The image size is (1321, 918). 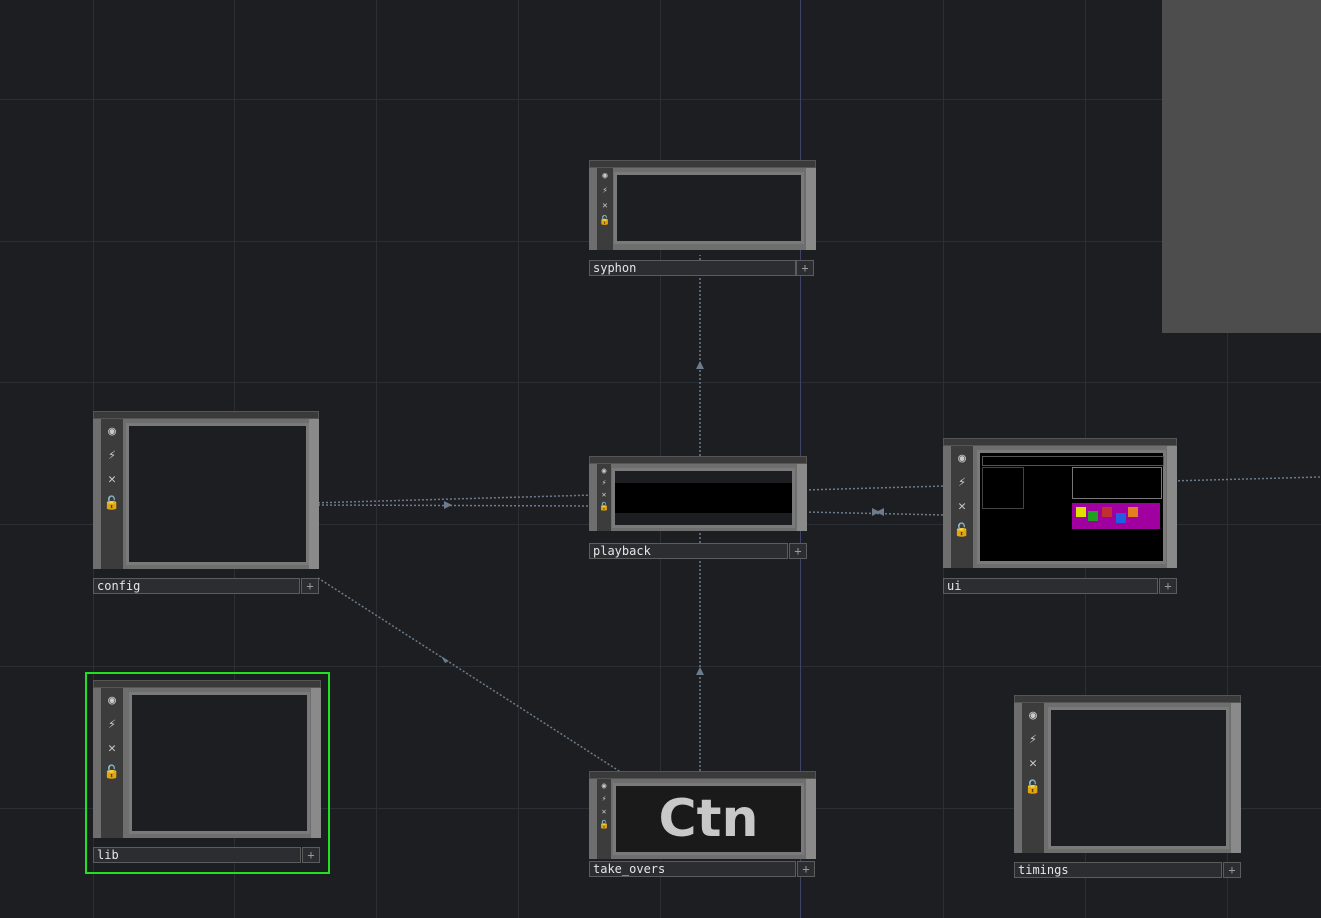 I want to click on node-viewer: Ctn, so click(x=708, y=819).